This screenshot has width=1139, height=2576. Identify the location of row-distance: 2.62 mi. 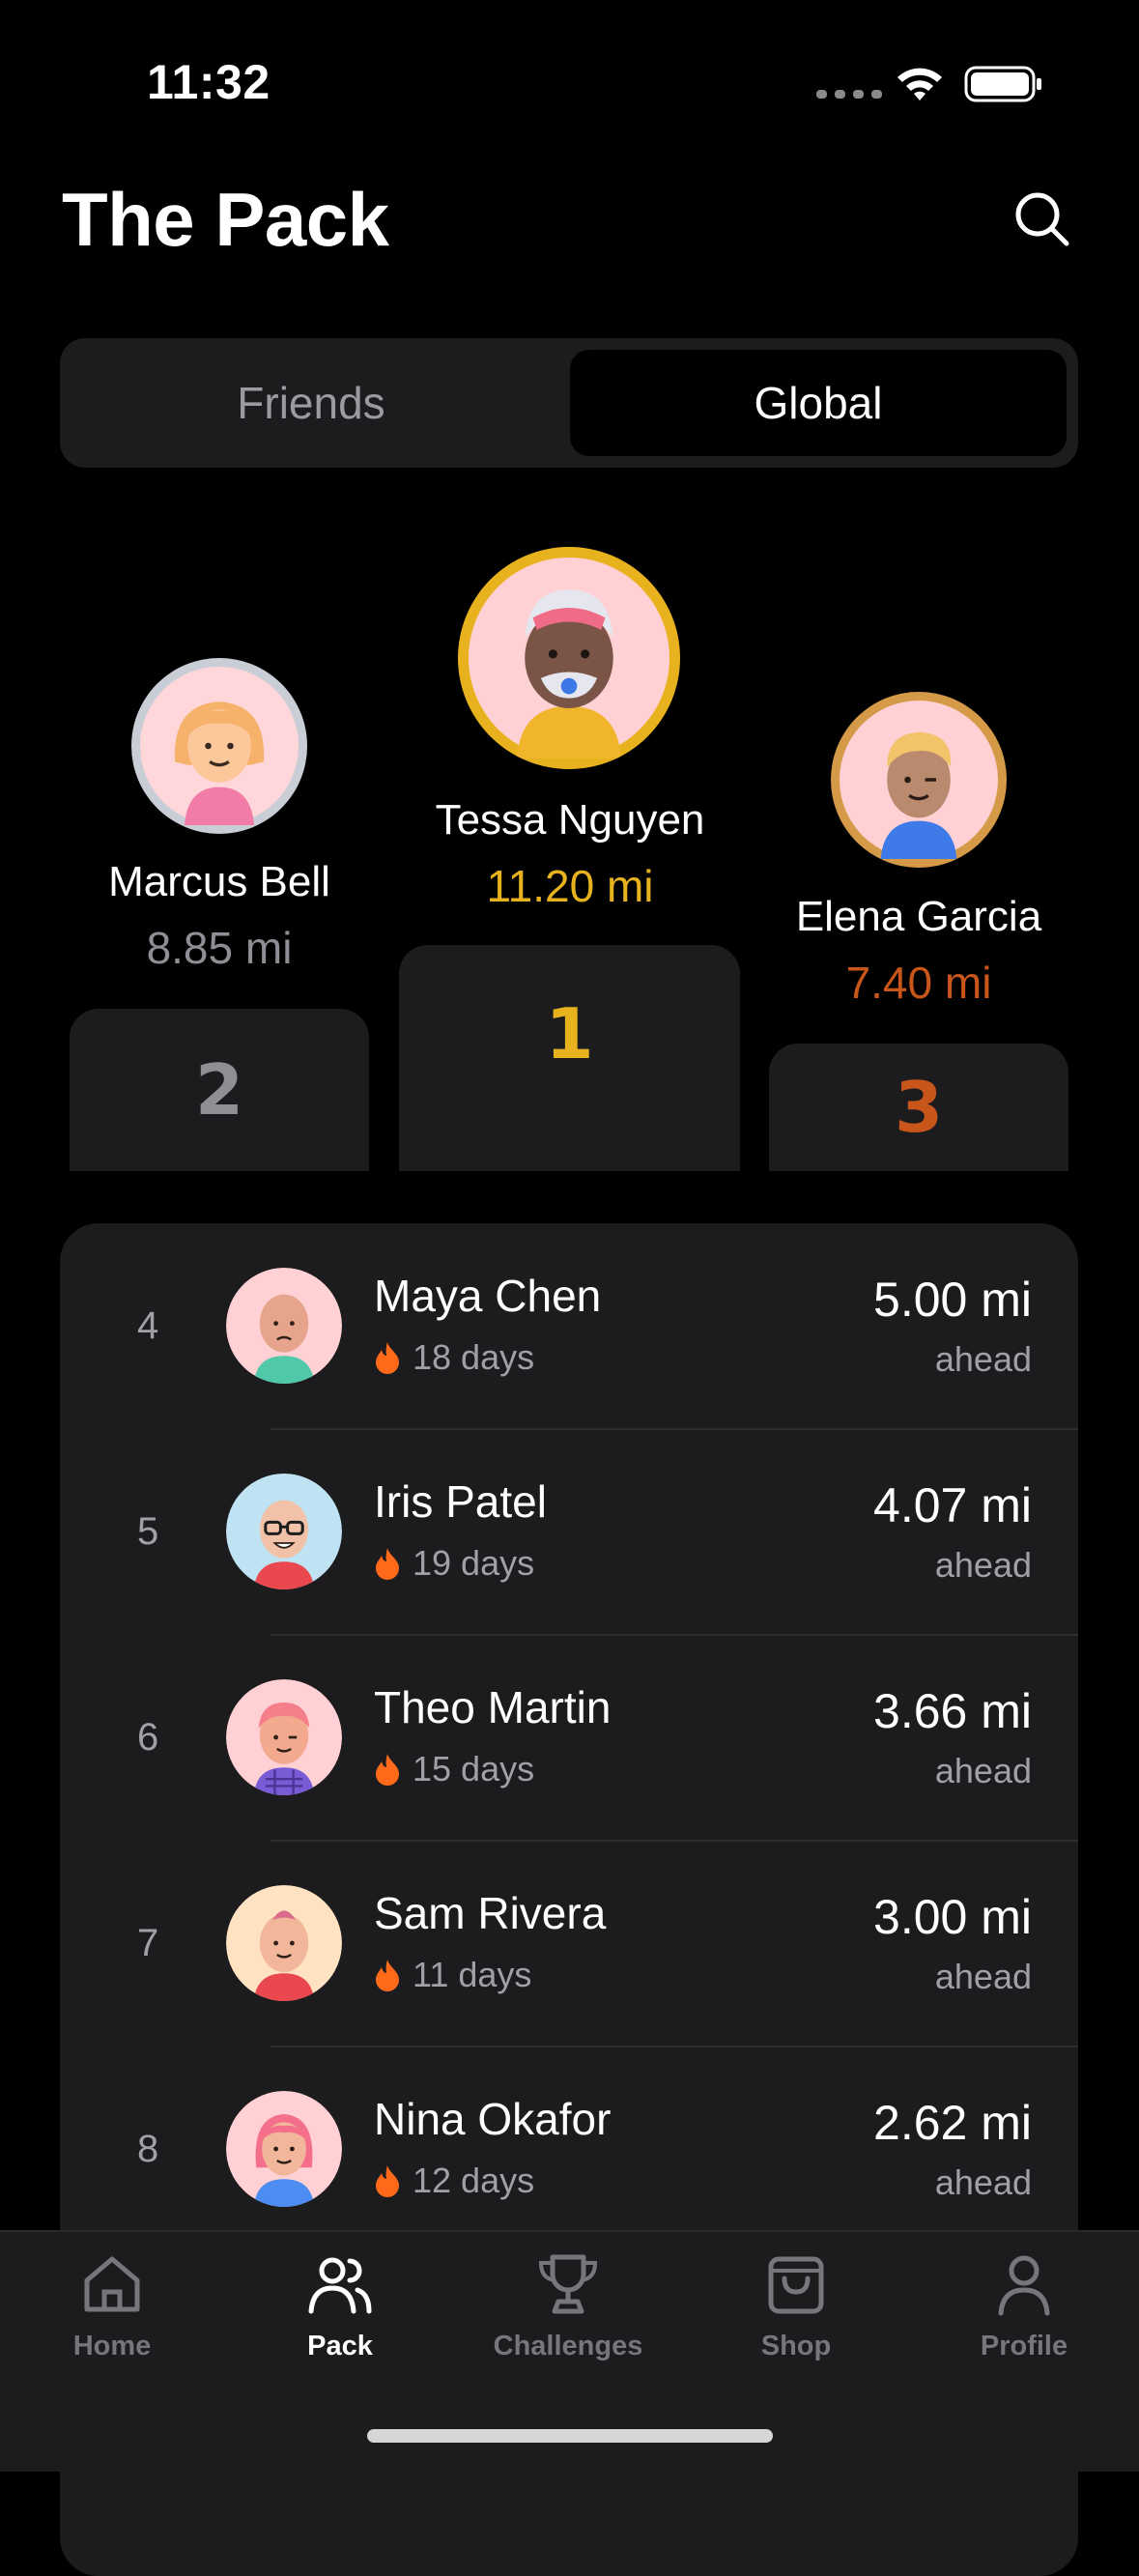
(952, 2123).